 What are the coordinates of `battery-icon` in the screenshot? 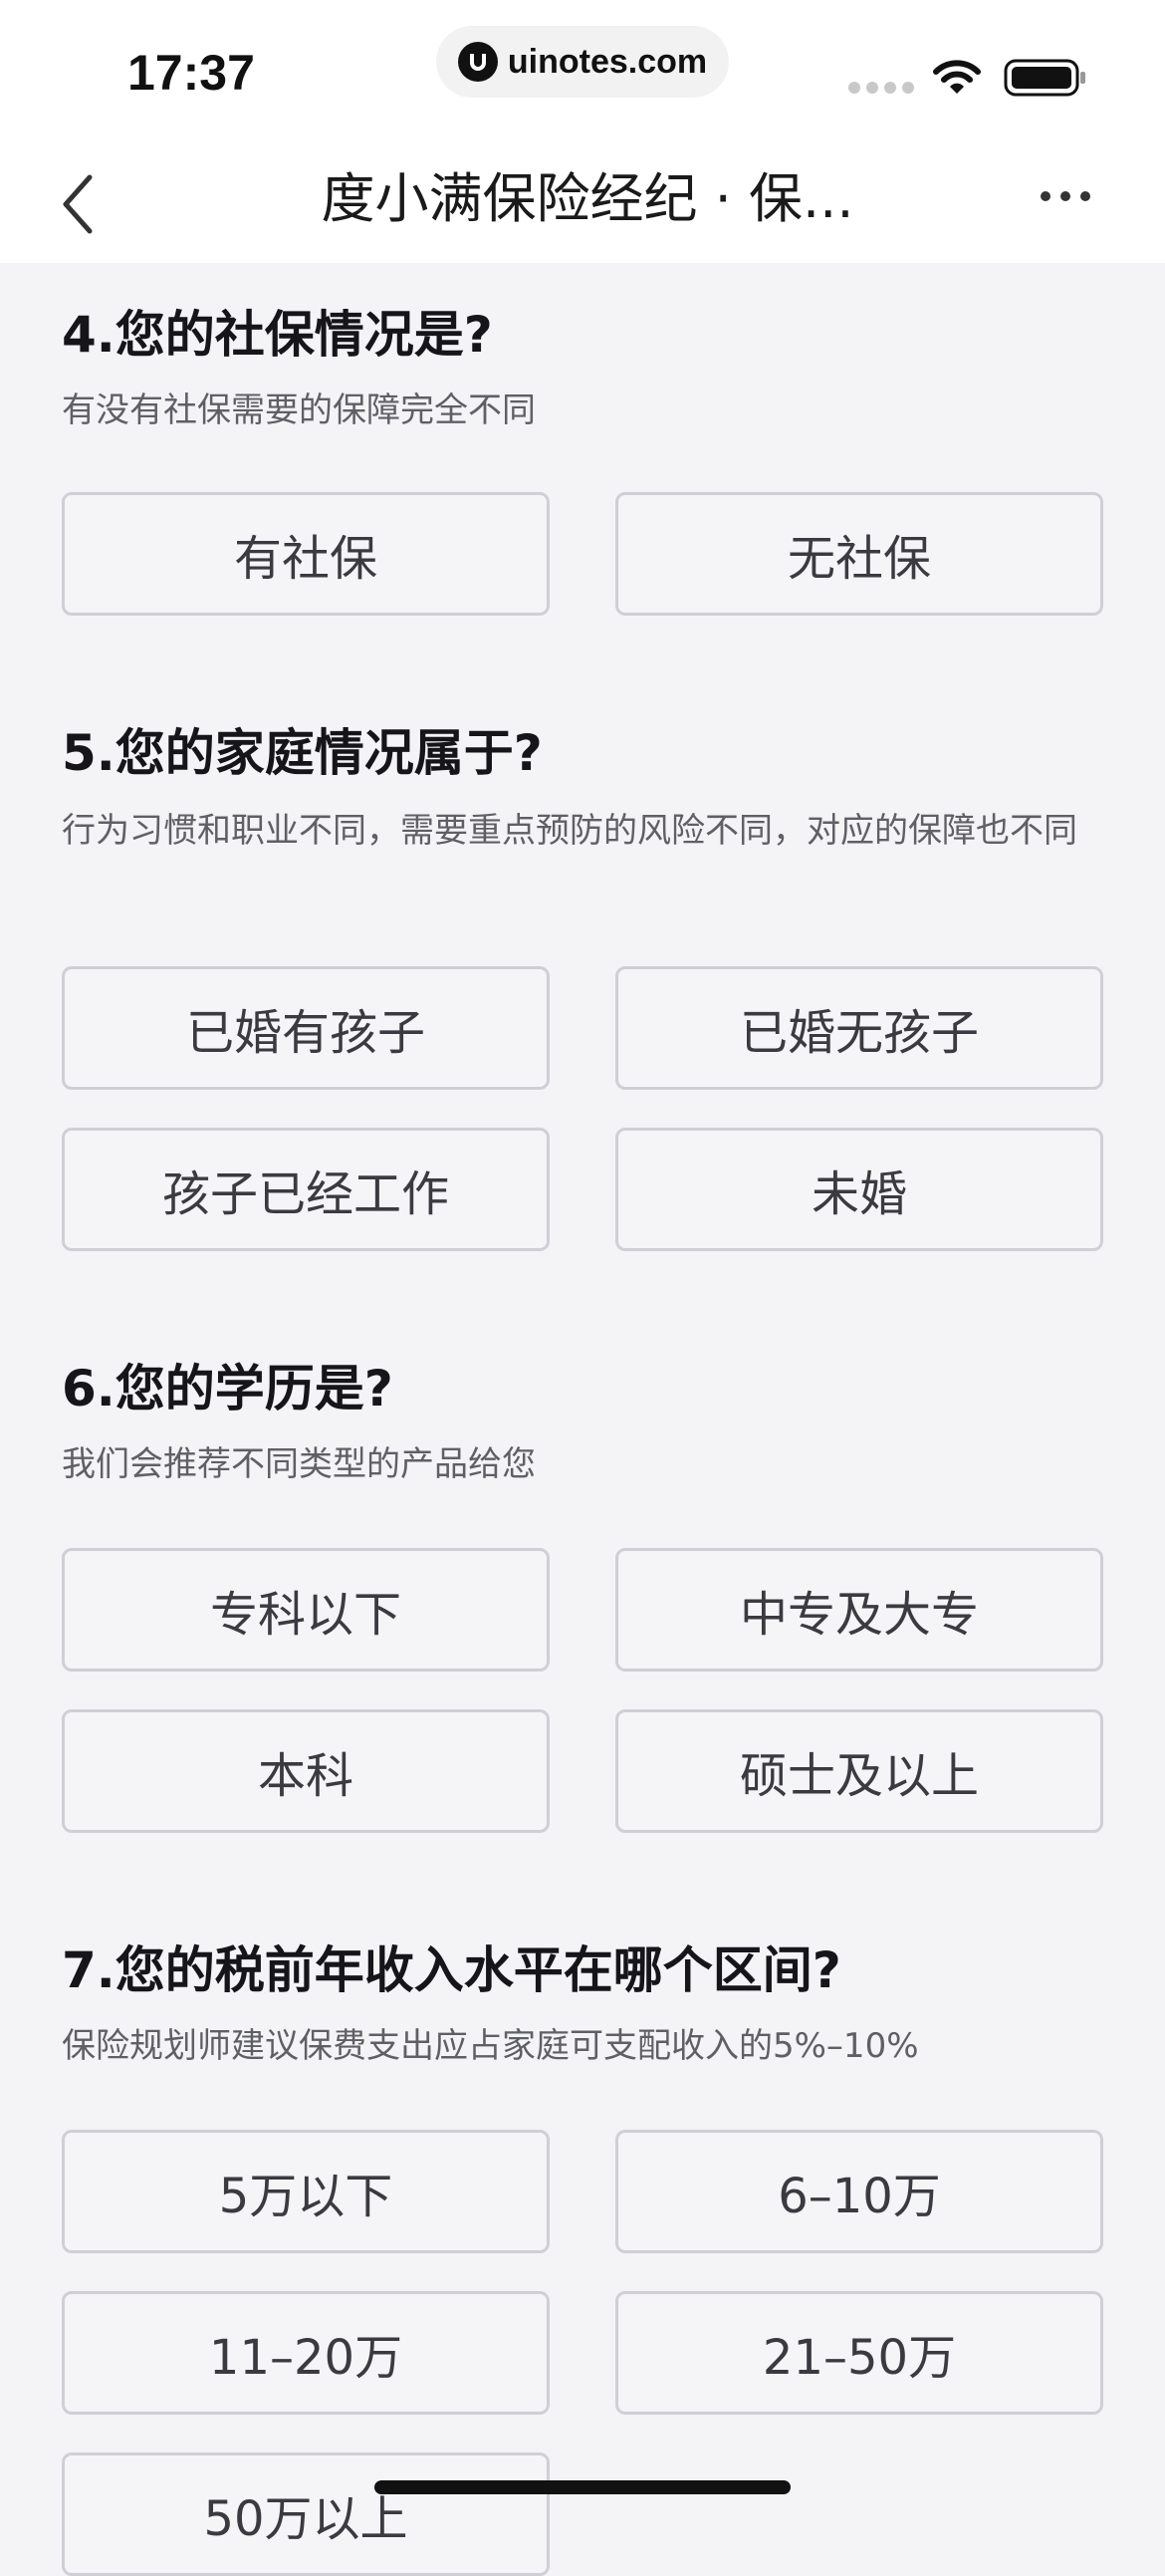 It's located at (1045, 78).